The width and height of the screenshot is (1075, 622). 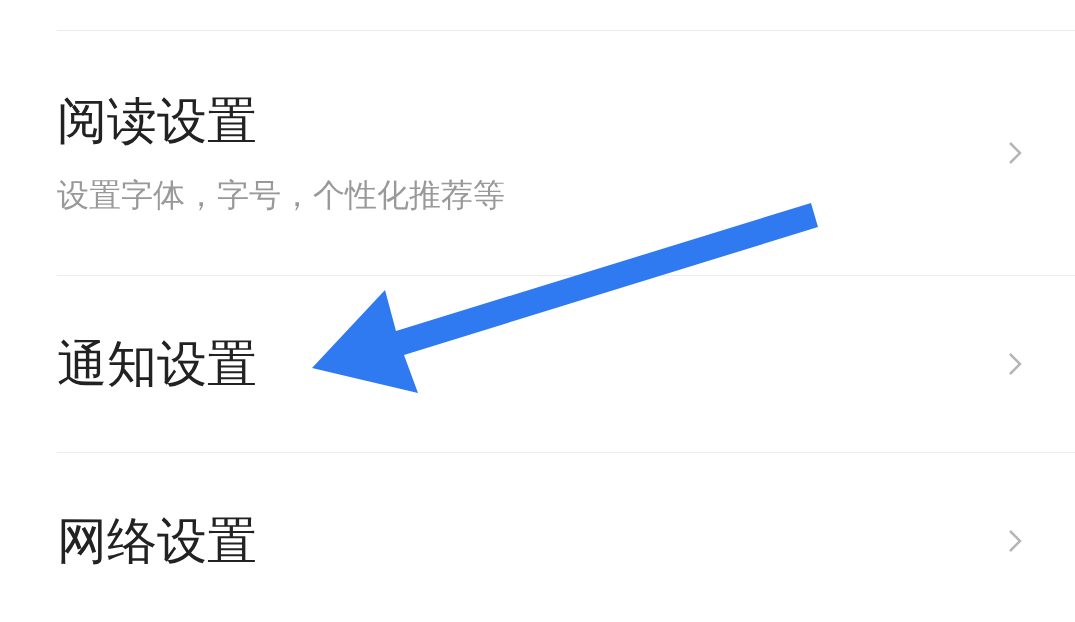 I want to click on settings-title: 网络设置, so click(x=157, y=541).